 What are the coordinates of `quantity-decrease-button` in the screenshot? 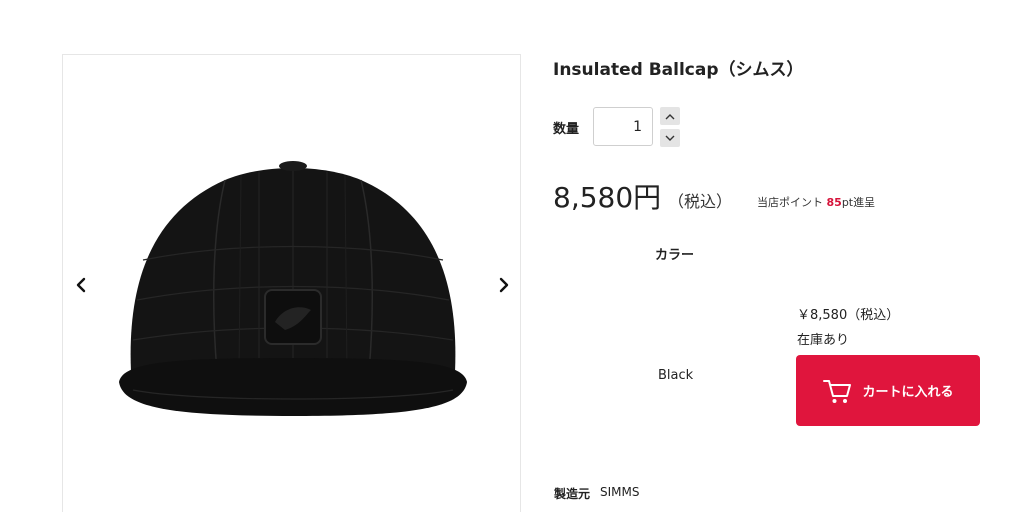 It's located at (670, 138).